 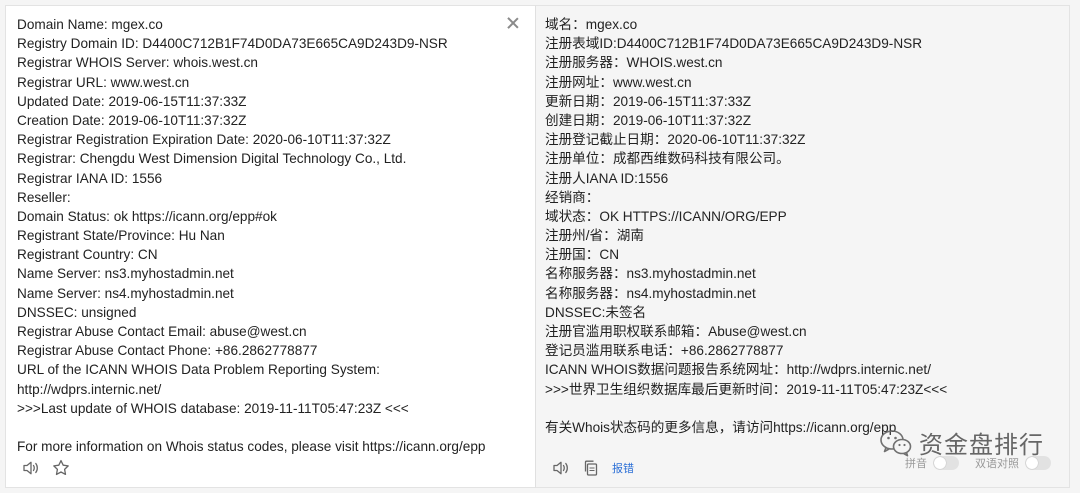 What do you see at coordinates (596, 312) in the screenshot?
I see `translation-line: DNSSEC:未签名` at bounding box center [596, 312].